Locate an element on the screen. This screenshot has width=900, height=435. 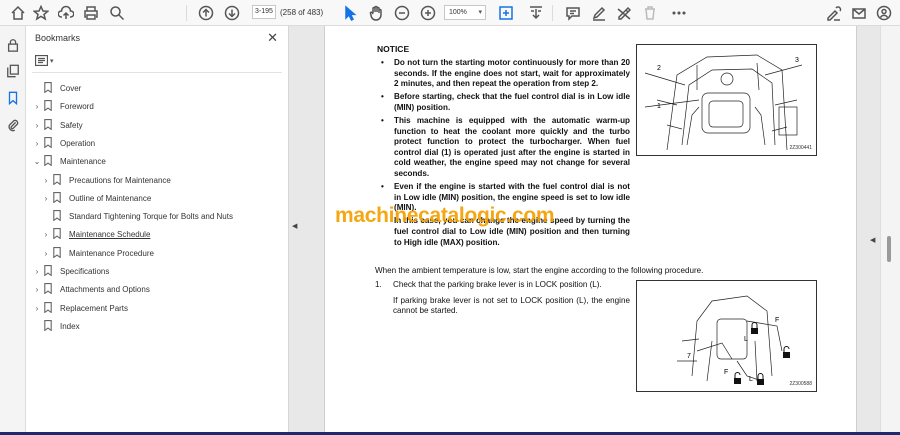
zoom-level-select: 100% is located at coordinates (465, 12).